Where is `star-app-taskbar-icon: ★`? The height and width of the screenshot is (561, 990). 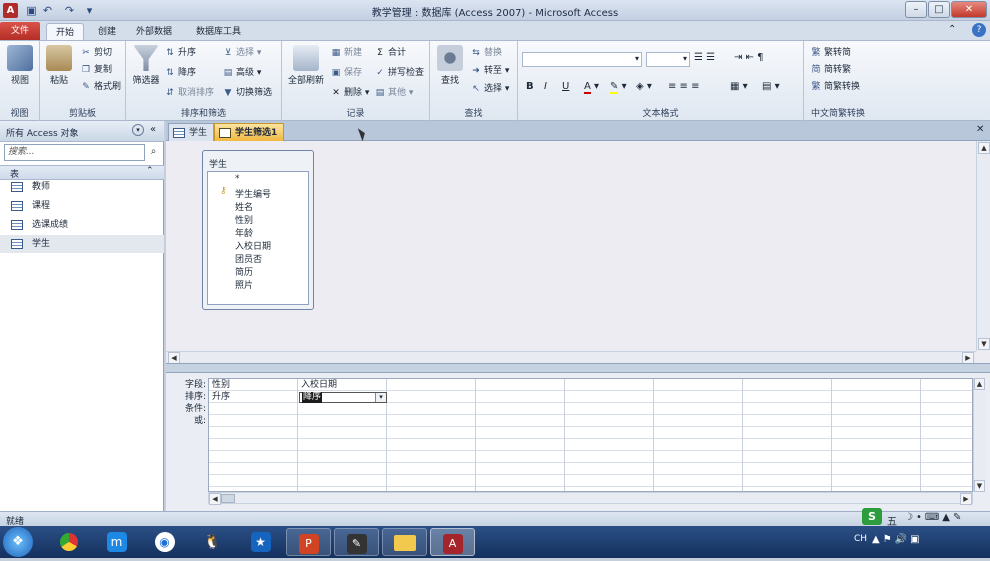 star-app-taskbar-icon: ★ is located at coordinates (260, 542).